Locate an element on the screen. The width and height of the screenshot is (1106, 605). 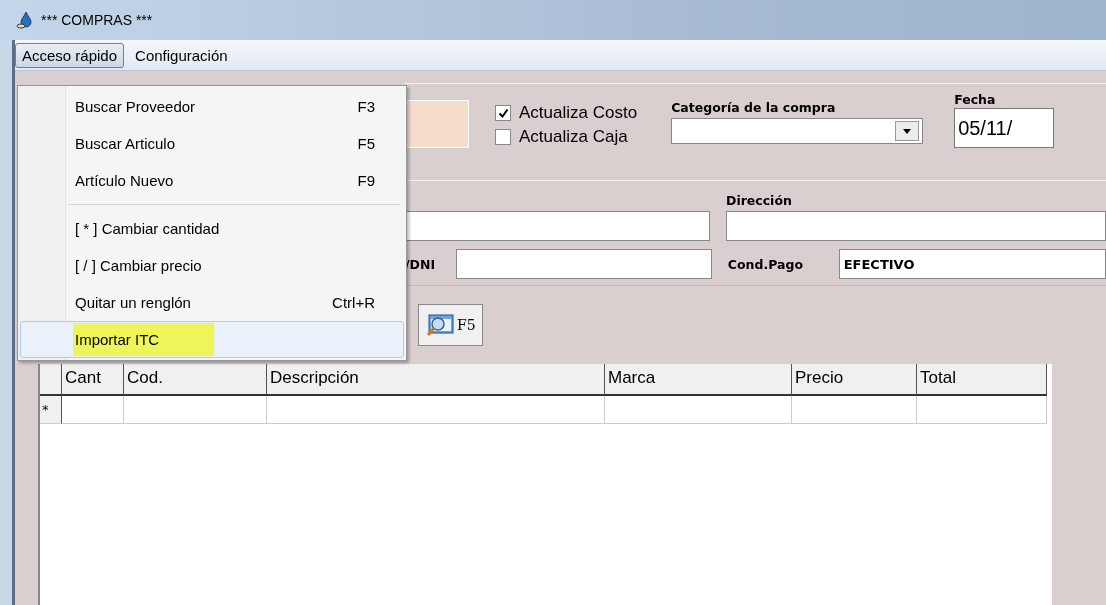
column-header: Cant is located at coordinates (93, 380).